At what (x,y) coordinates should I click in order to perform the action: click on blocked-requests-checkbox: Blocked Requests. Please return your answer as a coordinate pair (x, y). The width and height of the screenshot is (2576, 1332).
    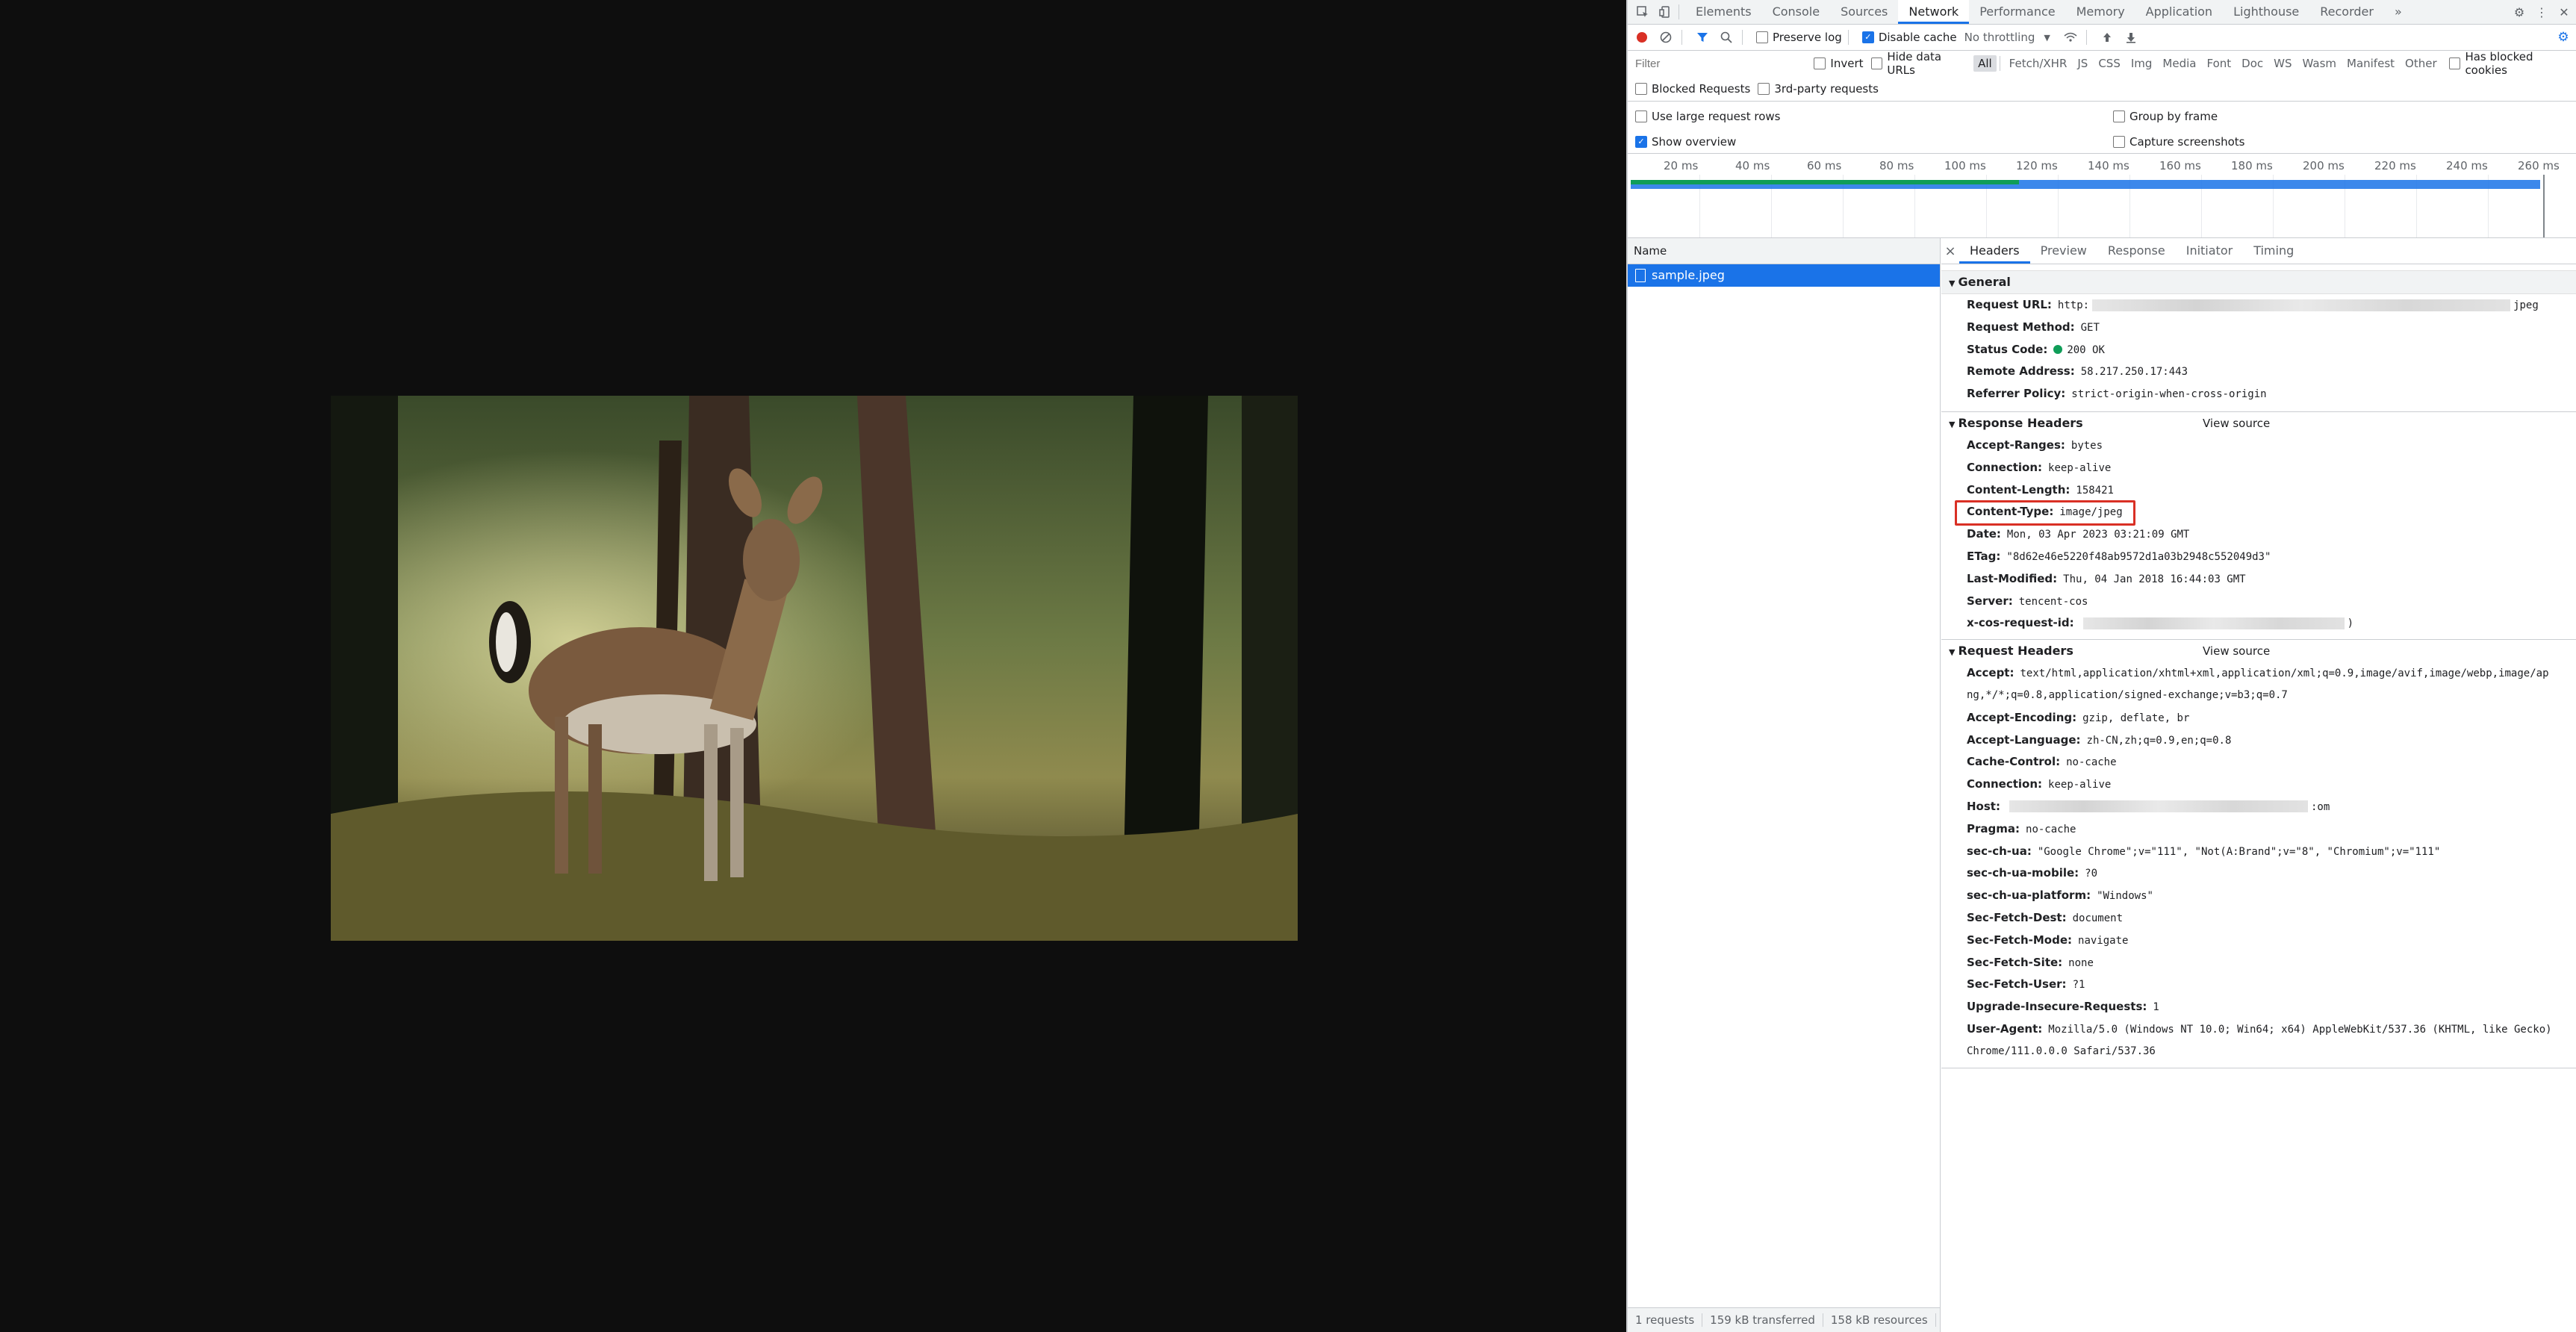
    Looking at the image, I should click on (1692, 89).